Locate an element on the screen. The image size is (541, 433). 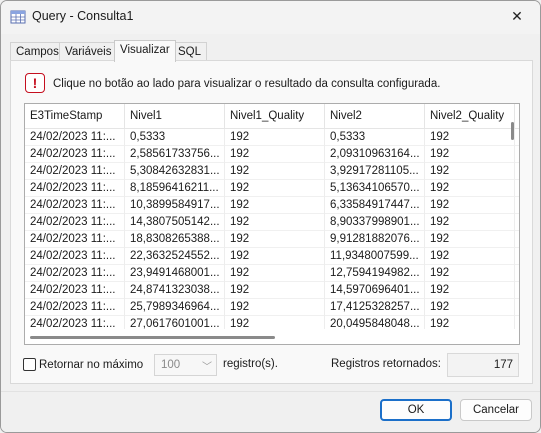
chevron-down-icon: ﹀ is located at coordinates (207, 367).